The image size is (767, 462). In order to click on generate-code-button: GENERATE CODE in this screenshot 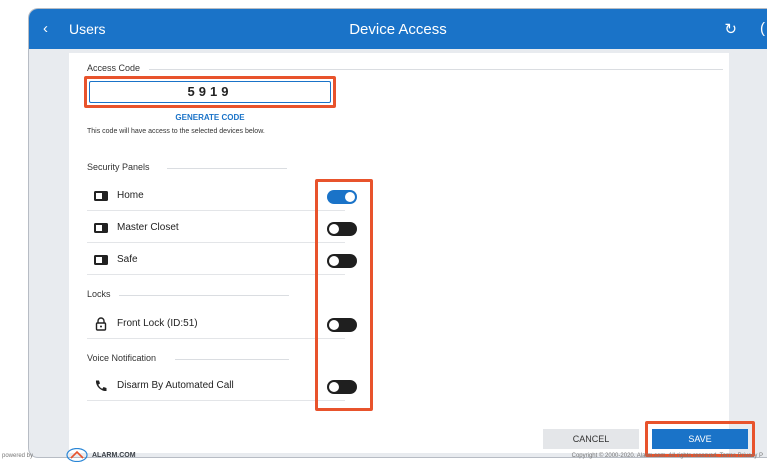, I will do `click(210, 117)`.